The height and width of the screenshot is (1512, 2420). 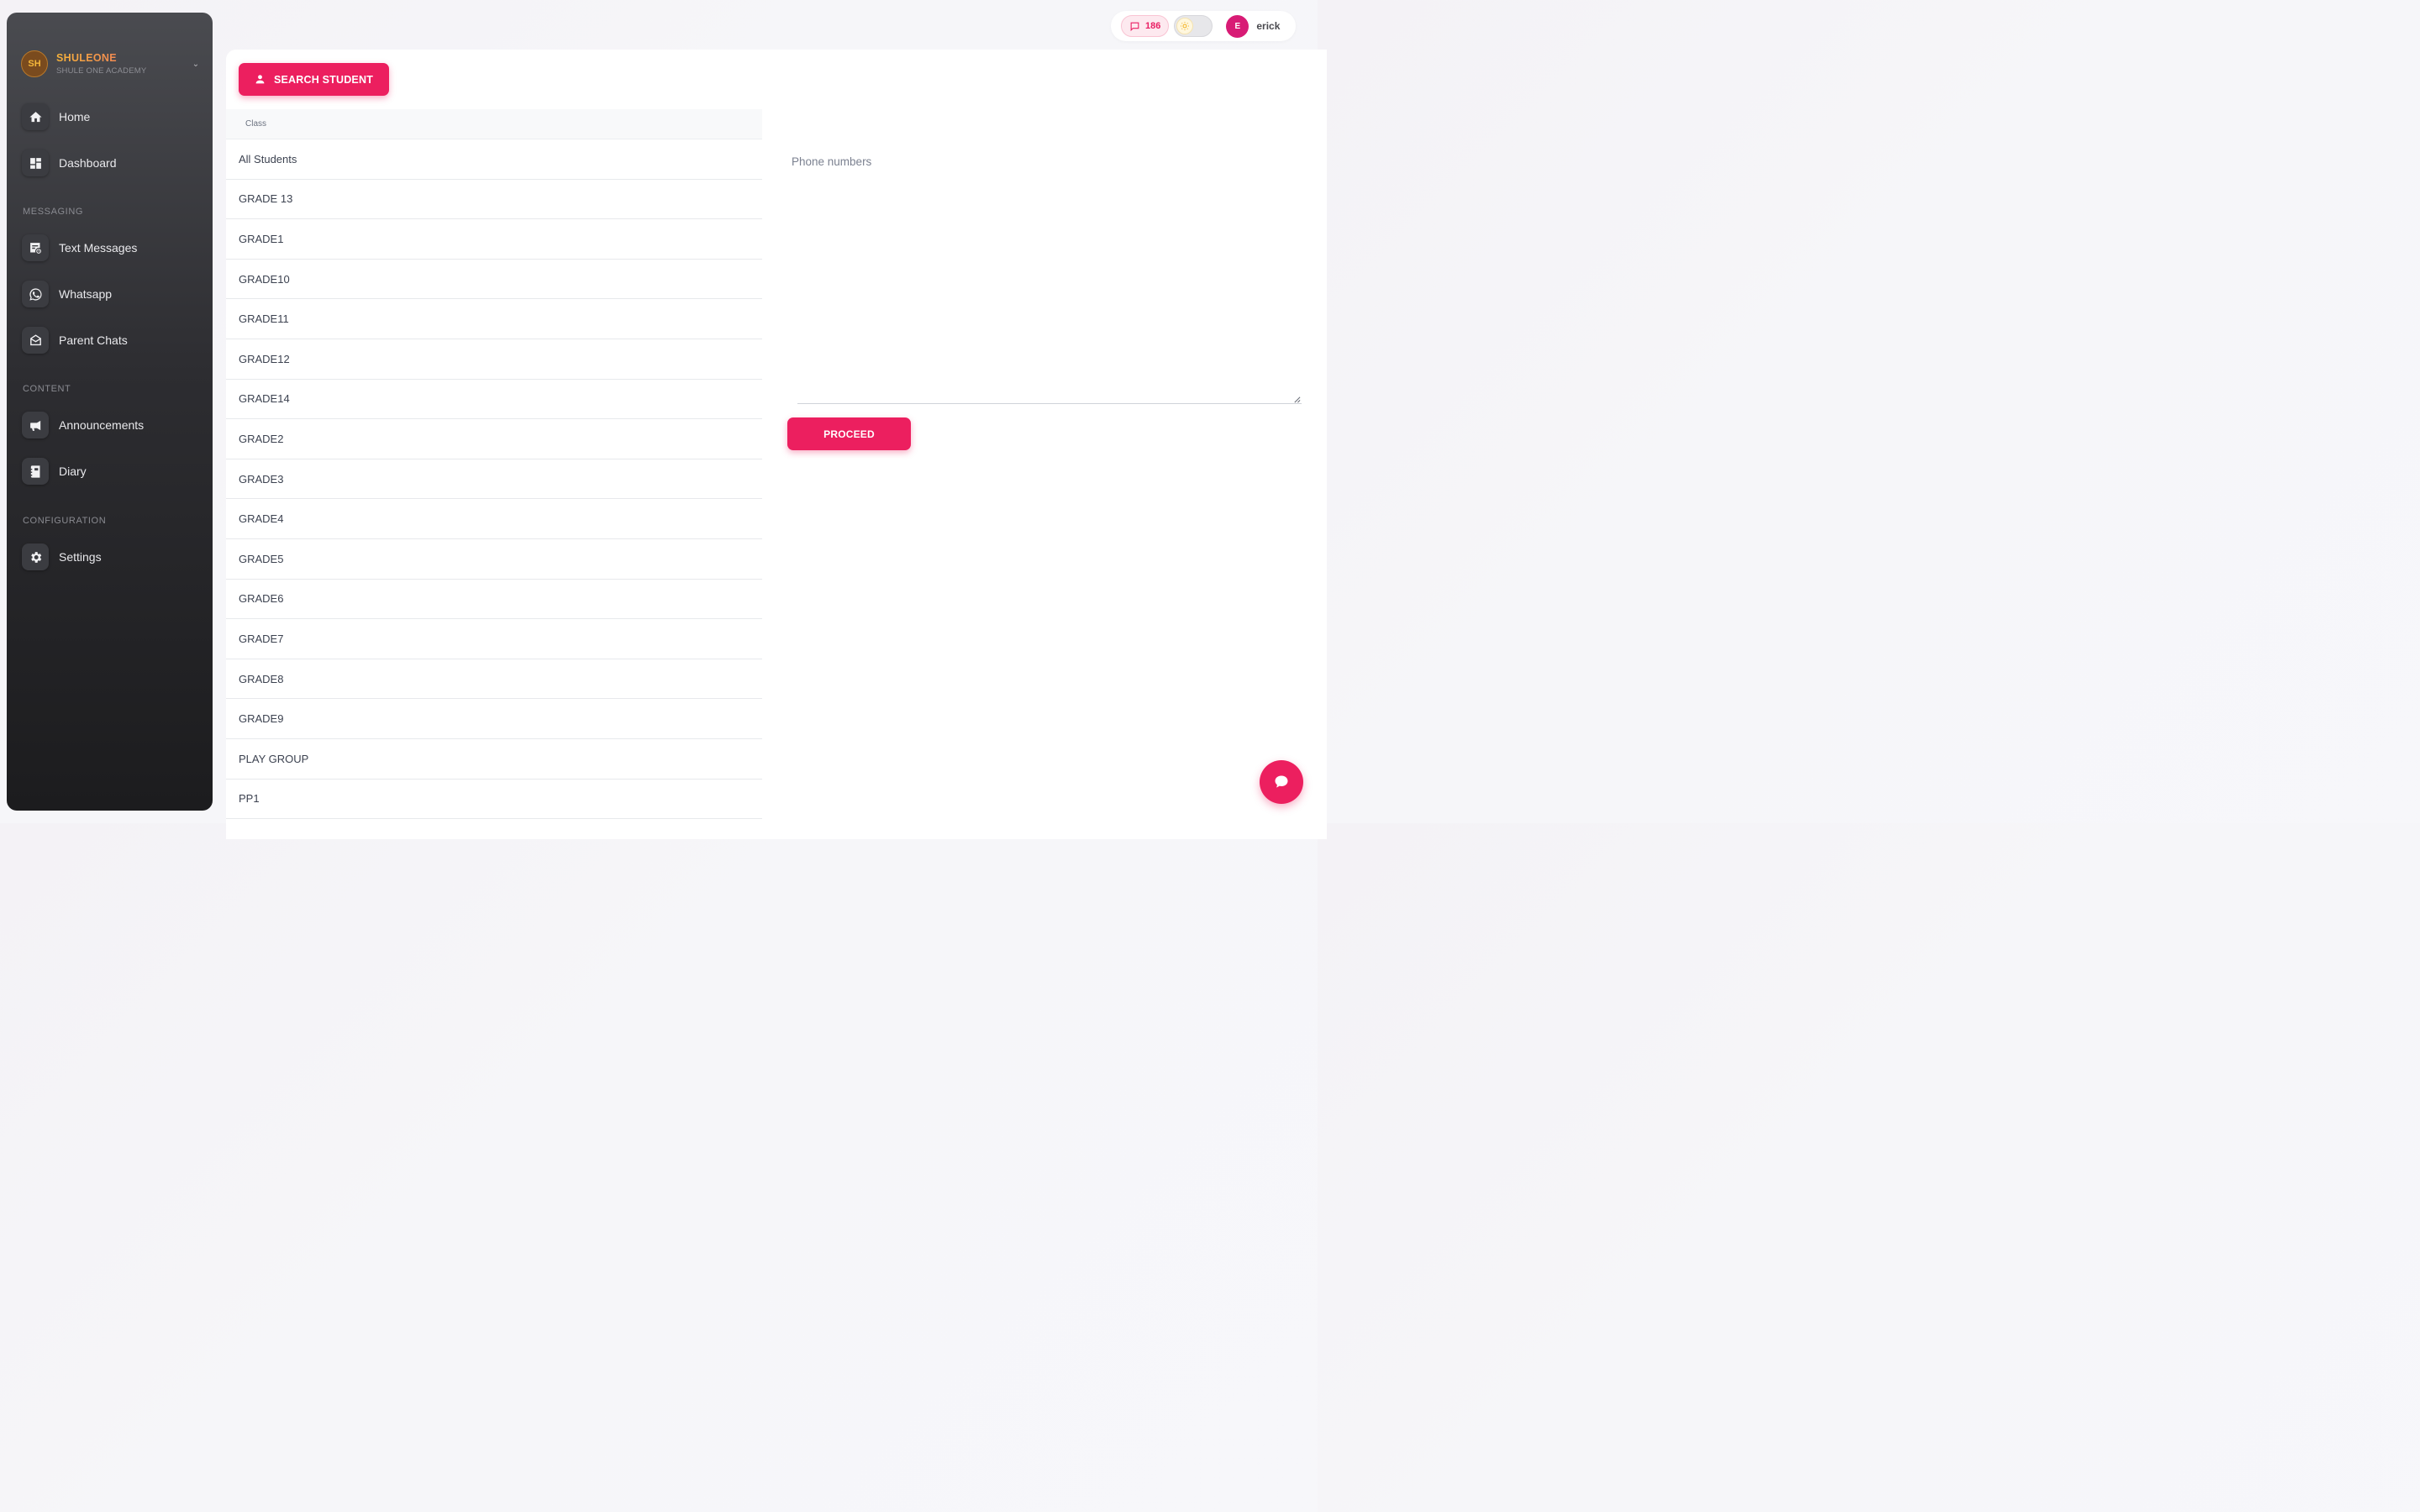 I want to click on dashboard-icon, so click(x=35, y=163).